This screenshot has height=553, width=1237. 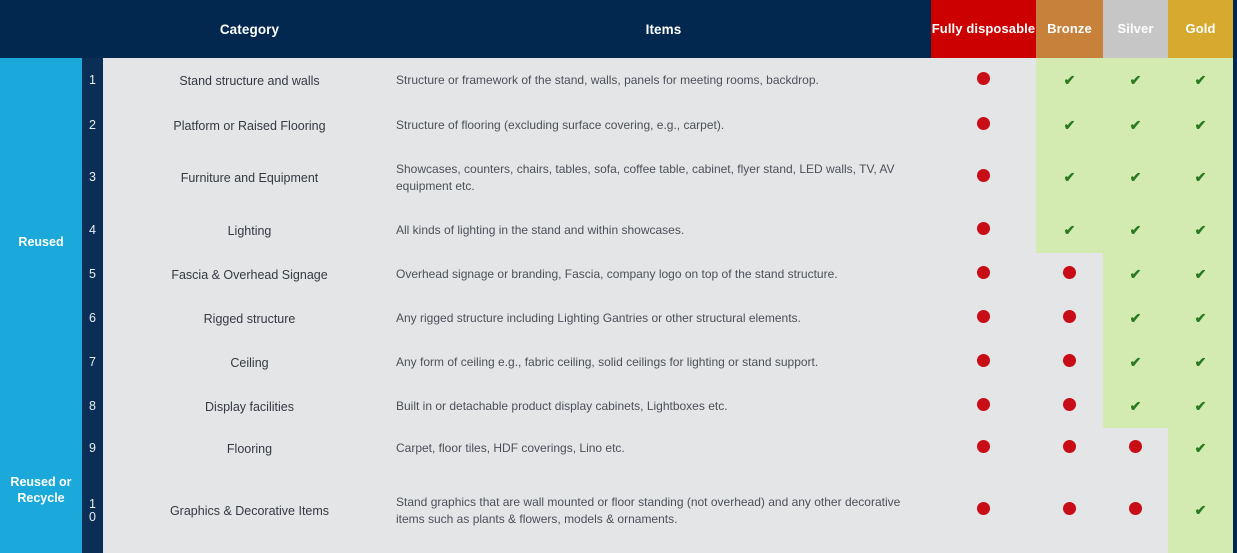 I want to click on category-cell: Rigged structure, so click(x=249, y=319).